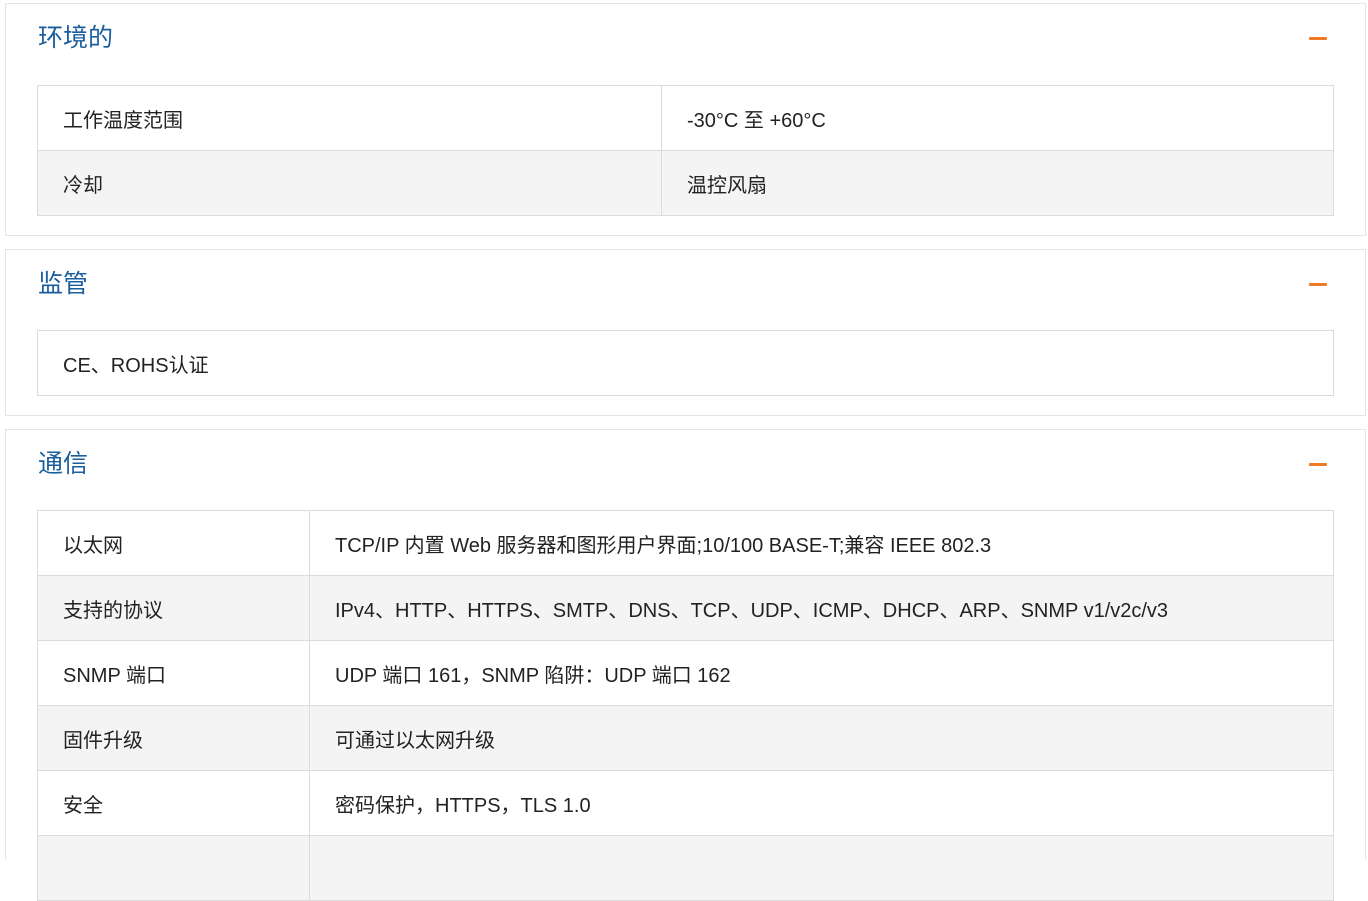 Image resolution: width=1368 pixels, height=901 pixels. I want to click on spec-label: 工作温度范围, so click(349, 118).